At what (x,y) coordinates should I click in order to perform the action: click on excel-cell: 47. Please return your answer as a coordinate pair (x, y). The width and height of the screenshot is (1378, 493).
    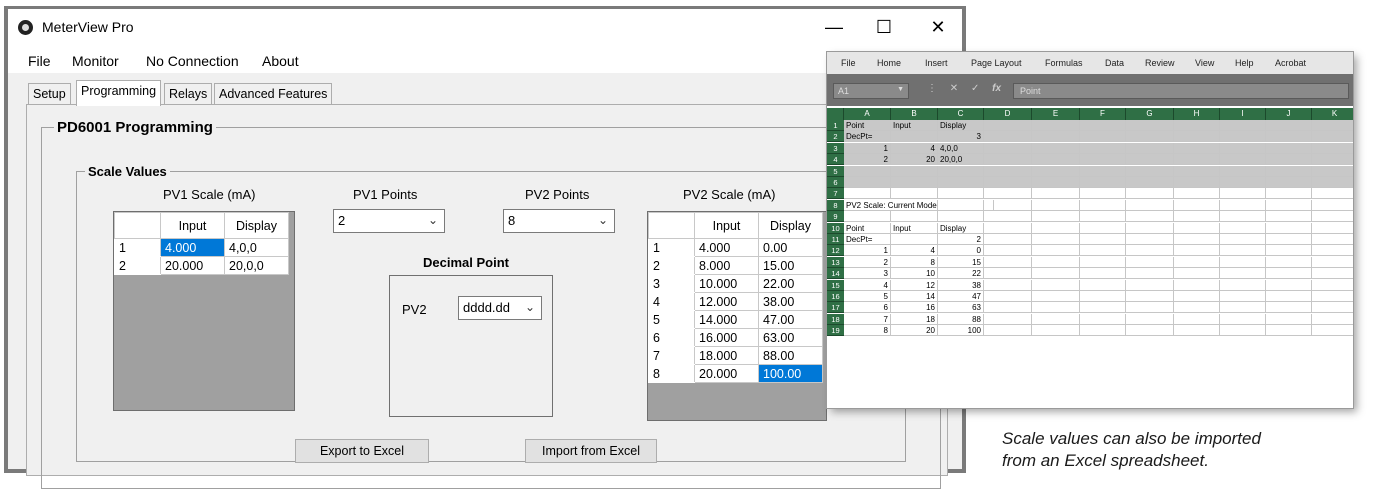
    Looking at the image, I should click on (961, 296).